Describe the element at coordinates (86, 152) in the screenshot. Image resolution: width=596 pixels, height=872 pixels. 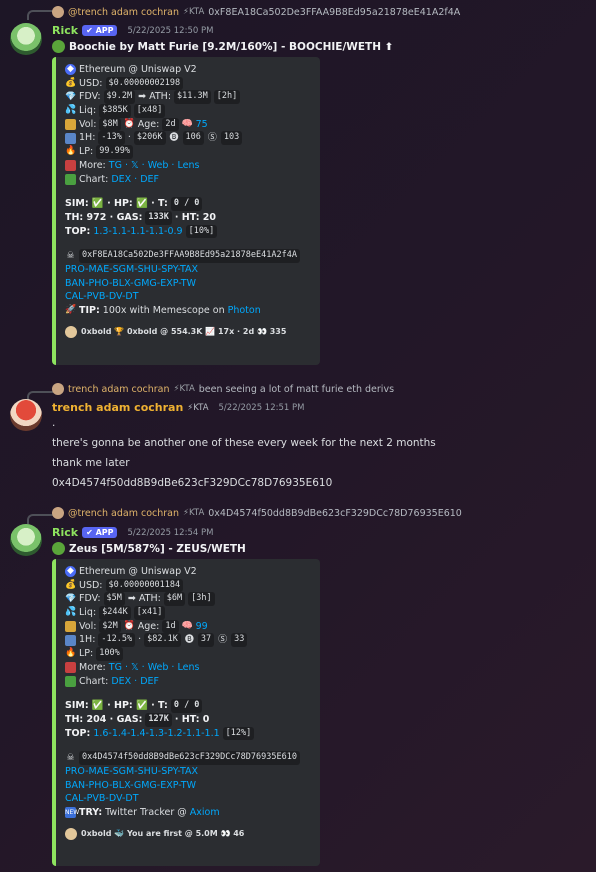
I see `lp-label: LP:` at that location.